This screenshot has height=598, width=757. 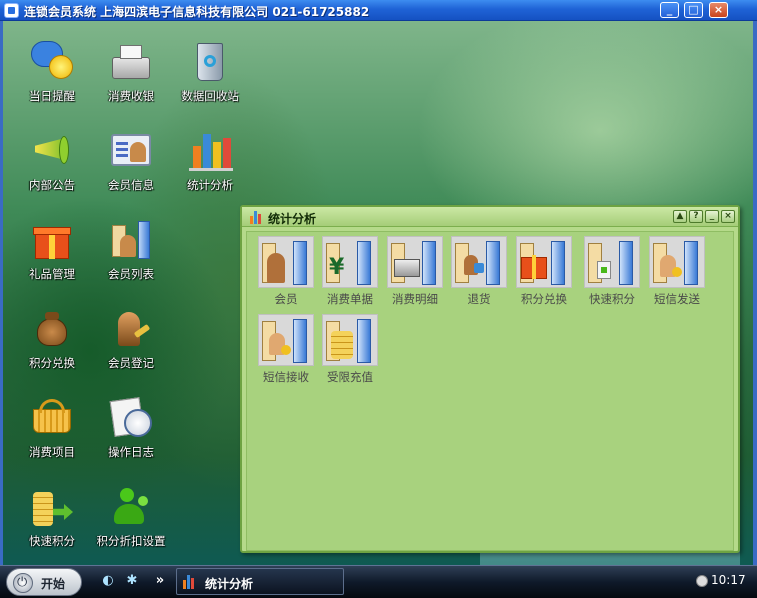 What do you see at coordinates (131, 96) in the screenshot?
I see `desktop-icon-label: 消费收银` at bounding box center [131, 96].